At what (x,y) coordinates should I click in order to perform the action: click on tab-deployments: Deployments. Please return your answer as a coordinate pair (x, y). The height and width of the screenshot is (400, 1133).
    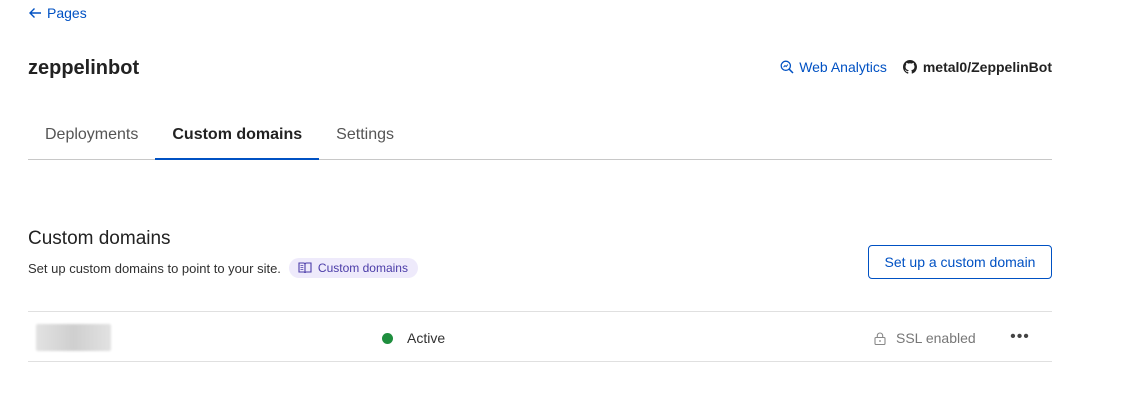
    Looking at the image, I should click on (91, 136).